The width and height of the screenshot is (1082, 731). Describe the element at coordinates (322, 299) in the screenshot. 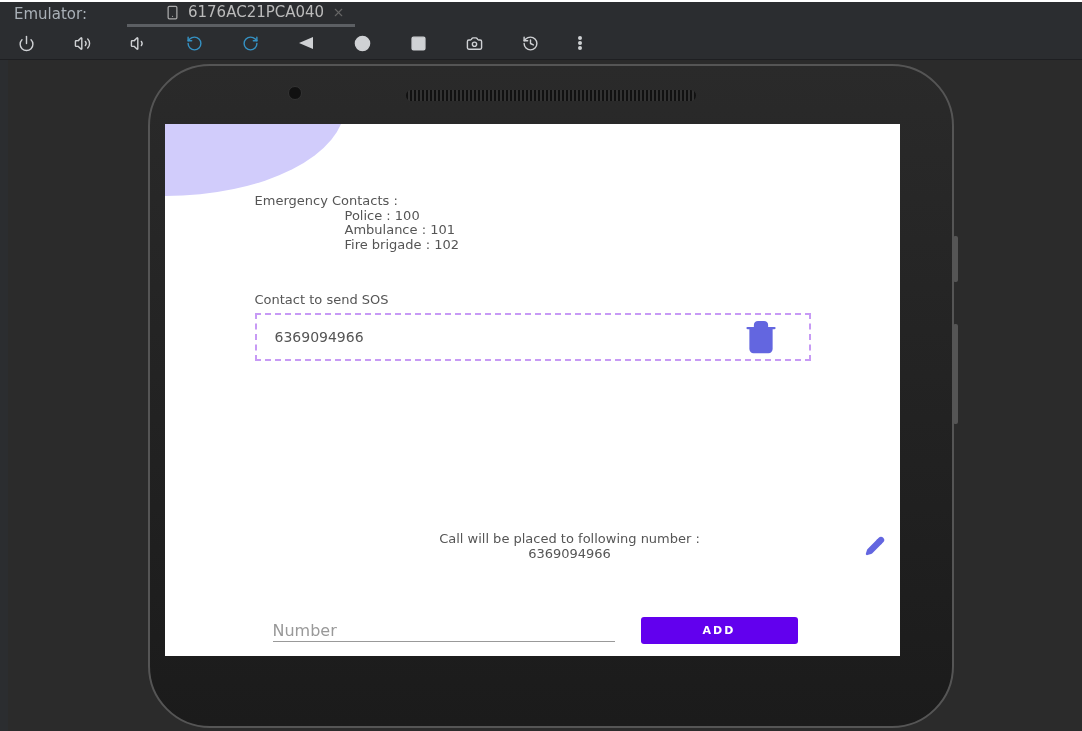

I see `sos-label: Contact to send SOS` at that location.